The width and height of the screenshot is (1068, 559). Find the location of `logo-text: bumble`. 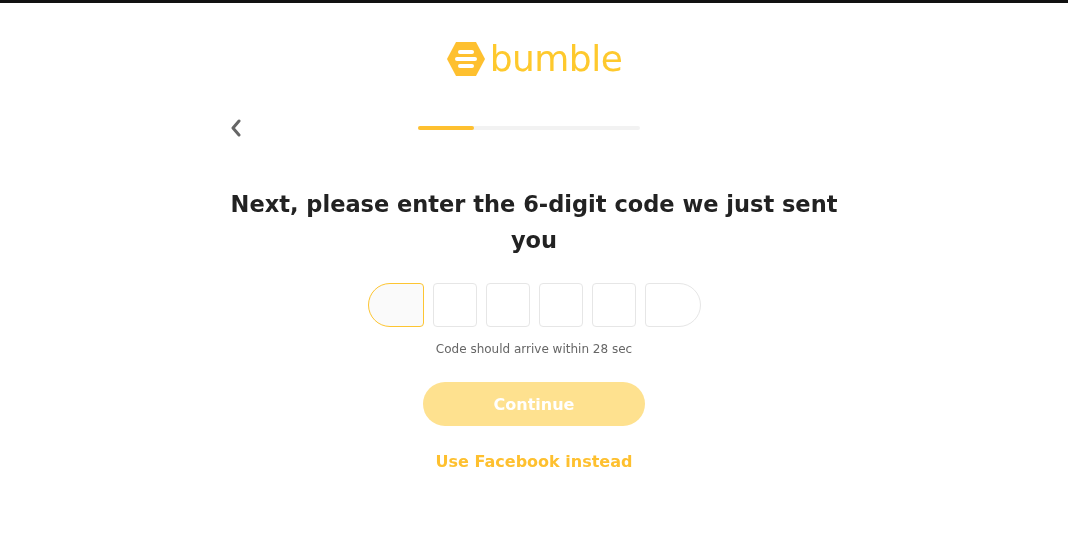

logo-text: bumble is located at coordinates (556, 59).